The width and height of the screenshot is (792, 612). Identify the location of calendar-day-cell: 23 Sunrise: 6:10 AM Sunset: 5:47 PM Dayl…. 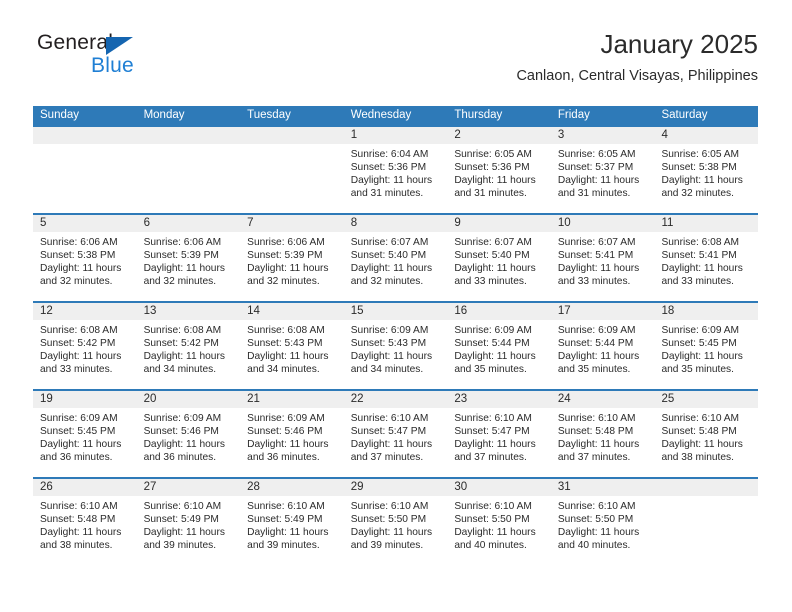
(499, 434).